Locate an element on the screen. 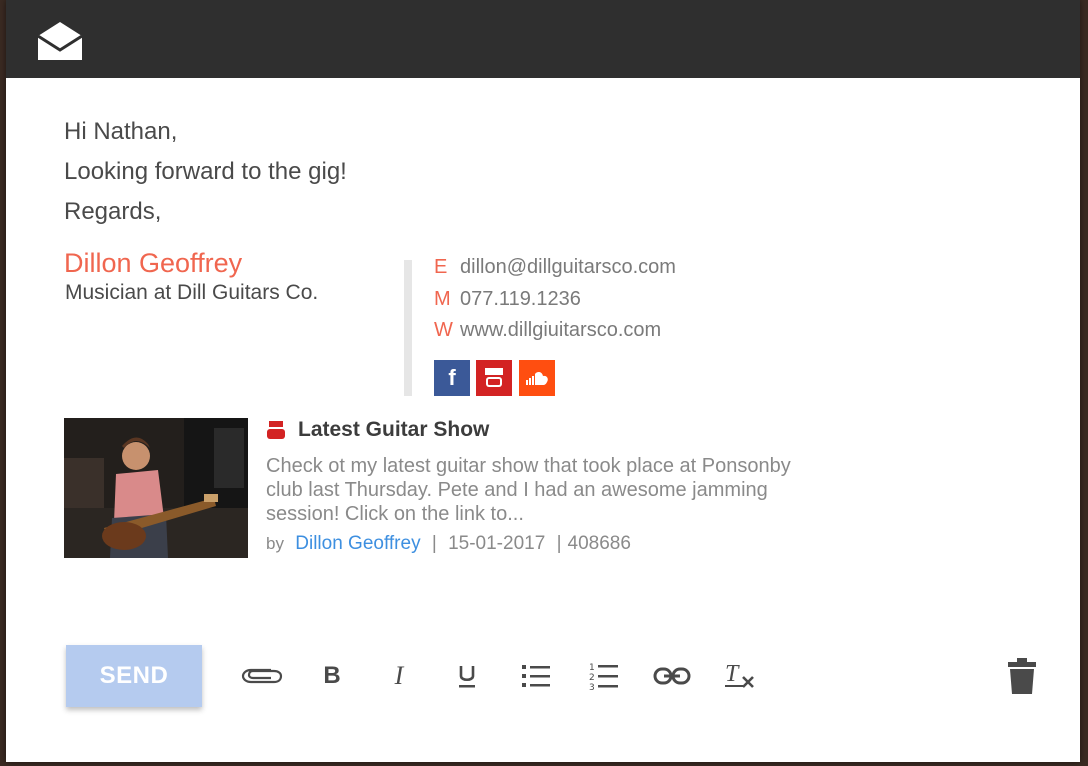 The image size is (1088, 766). contact-email-value: dillon@dillguitarsco.com is located at coordinates (568, 267).